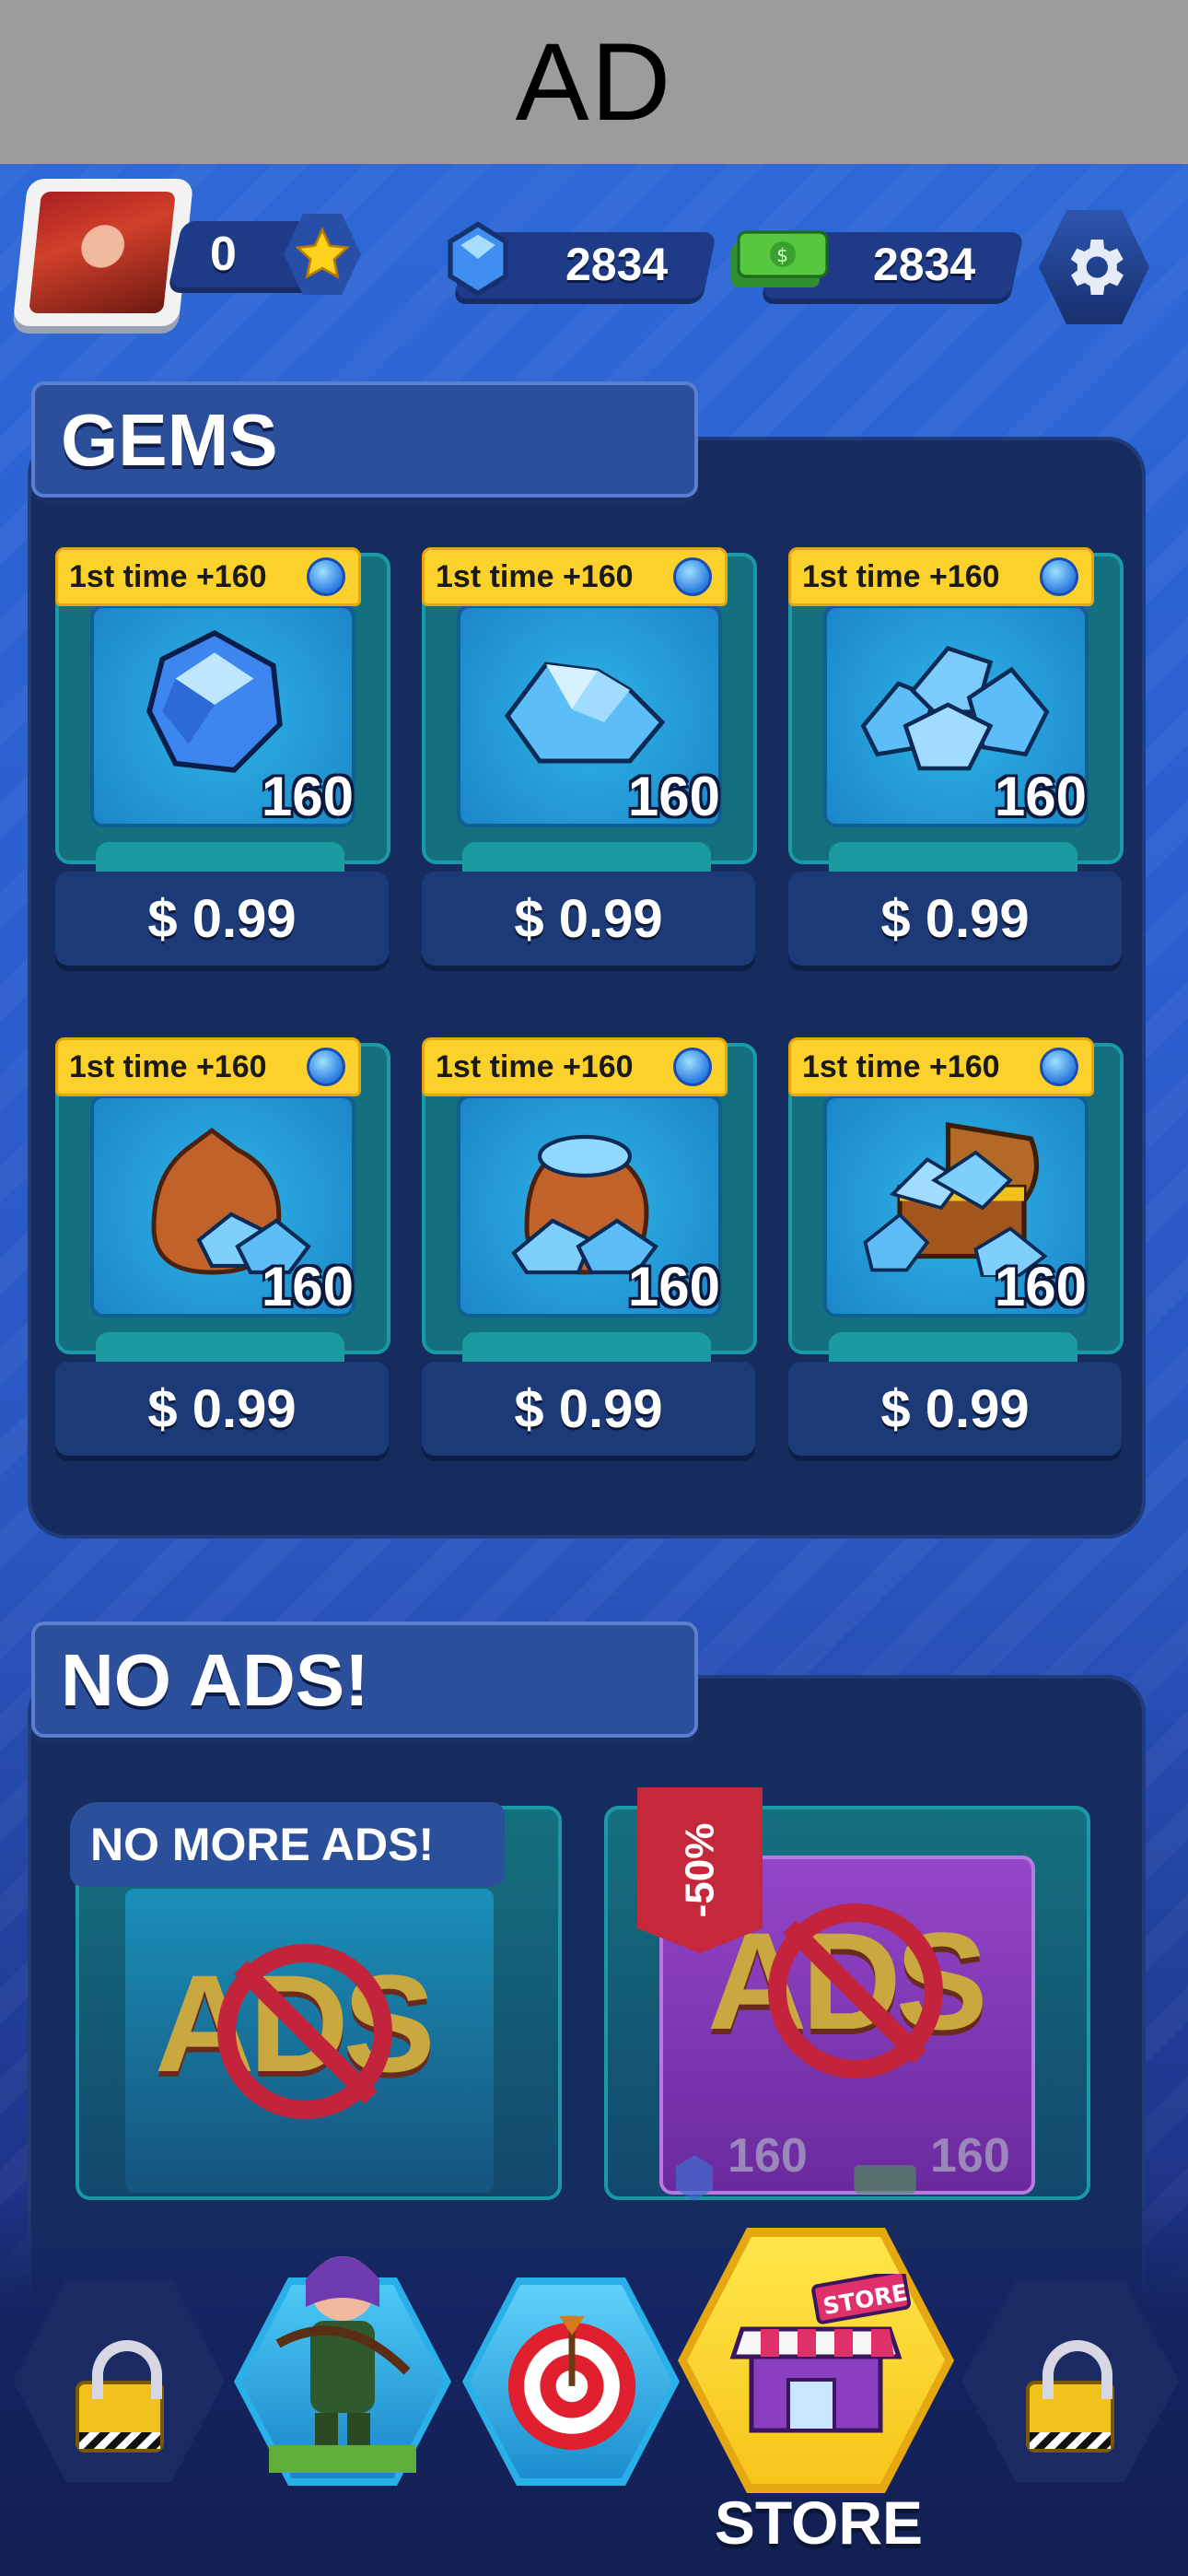 The height and width of the screenshot is (2576, 1188). I want to click on target-icon, so click(572, 2383).